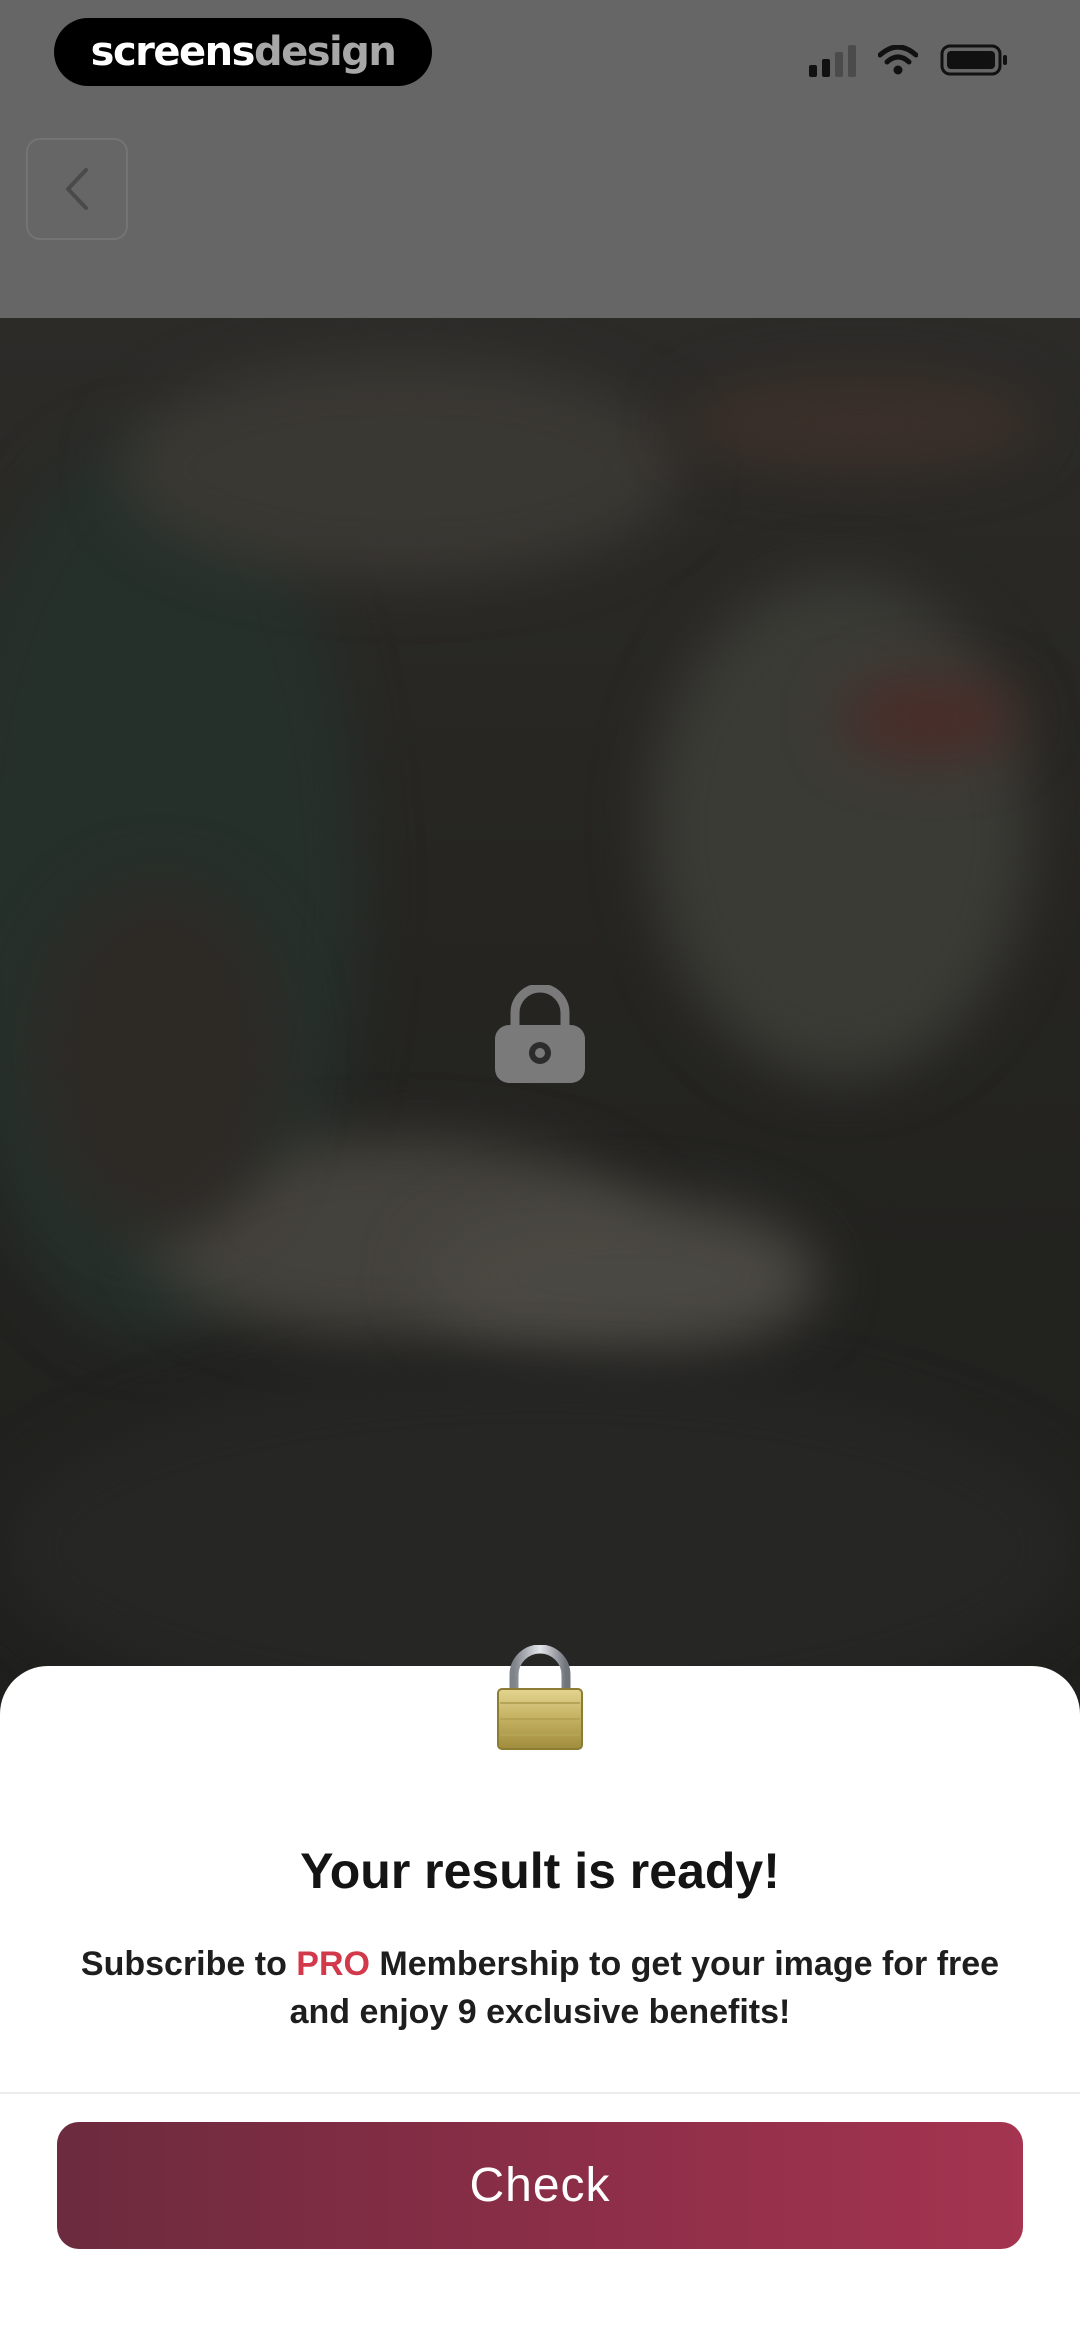 The width and height of the screenshot is (1080, 2335). What do you see at coordinates (540, 1871) in the screenshot?
I see `page-title: Your result is ready!` at bounding box center [540, 1871].